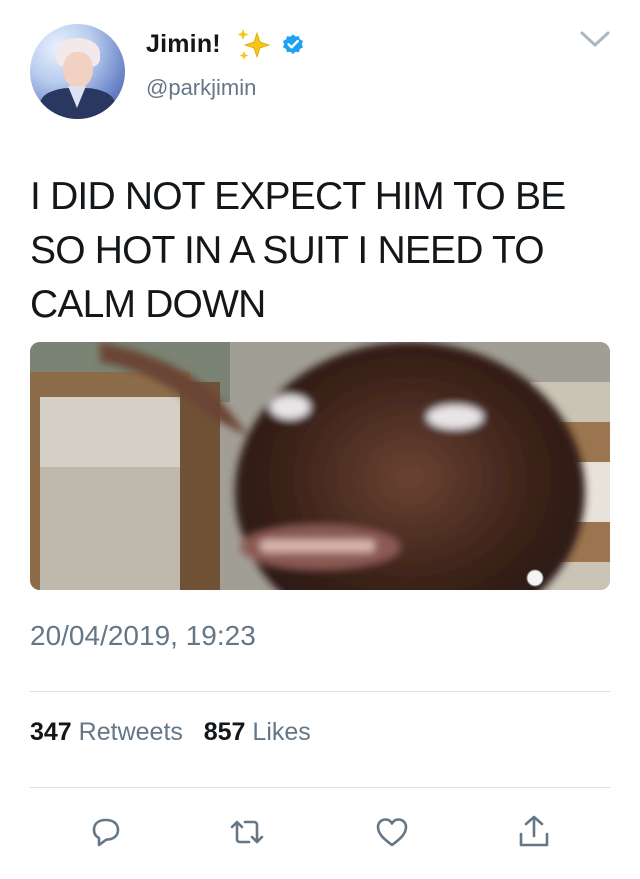  I want to click on retweets-stat: 347 Retweets, so click(110, 732).